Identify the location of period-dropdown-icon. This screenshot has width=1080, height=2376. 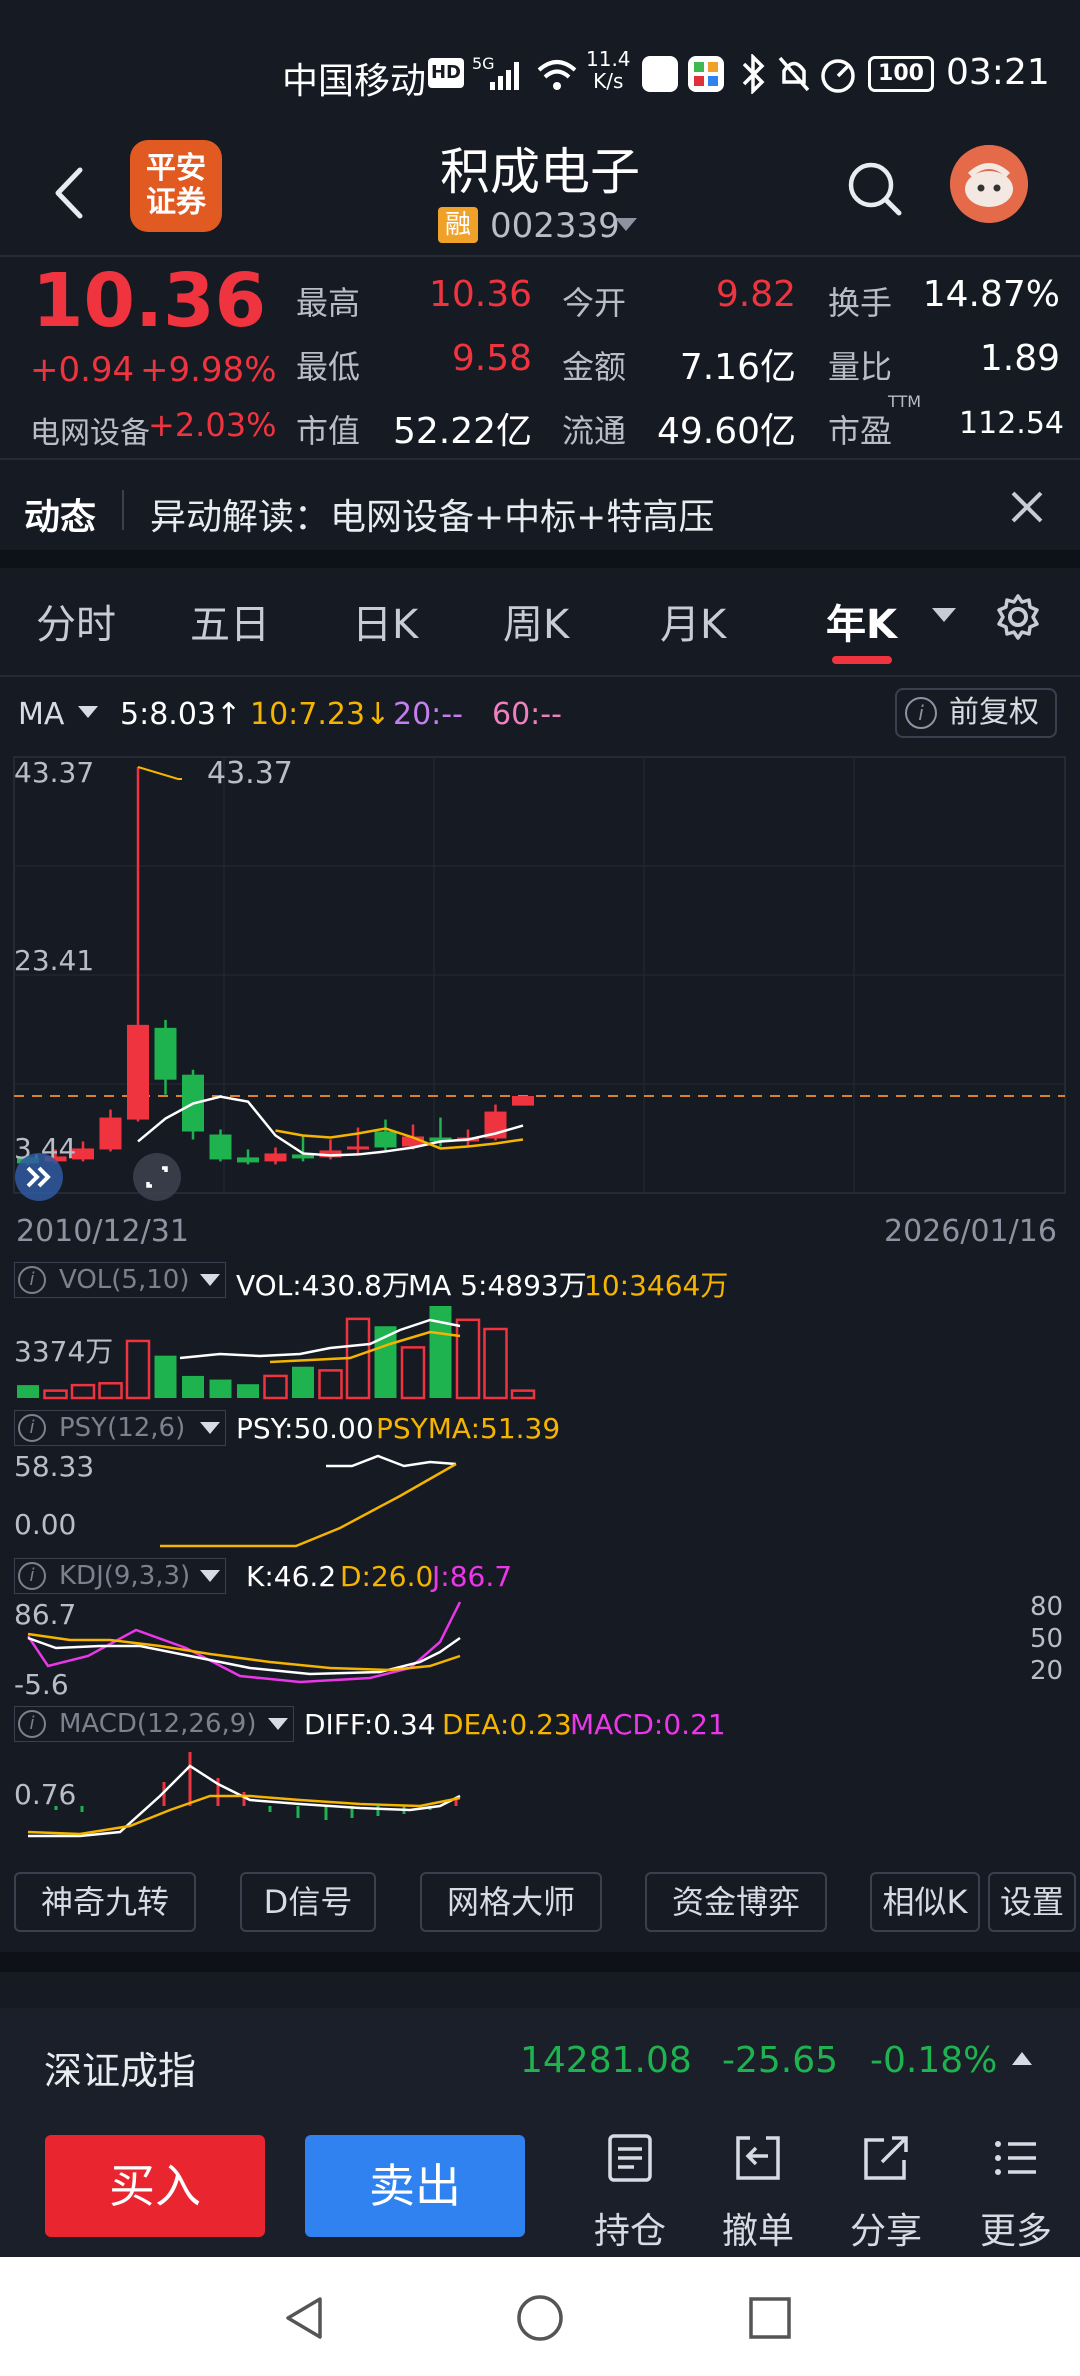
(944, 615).